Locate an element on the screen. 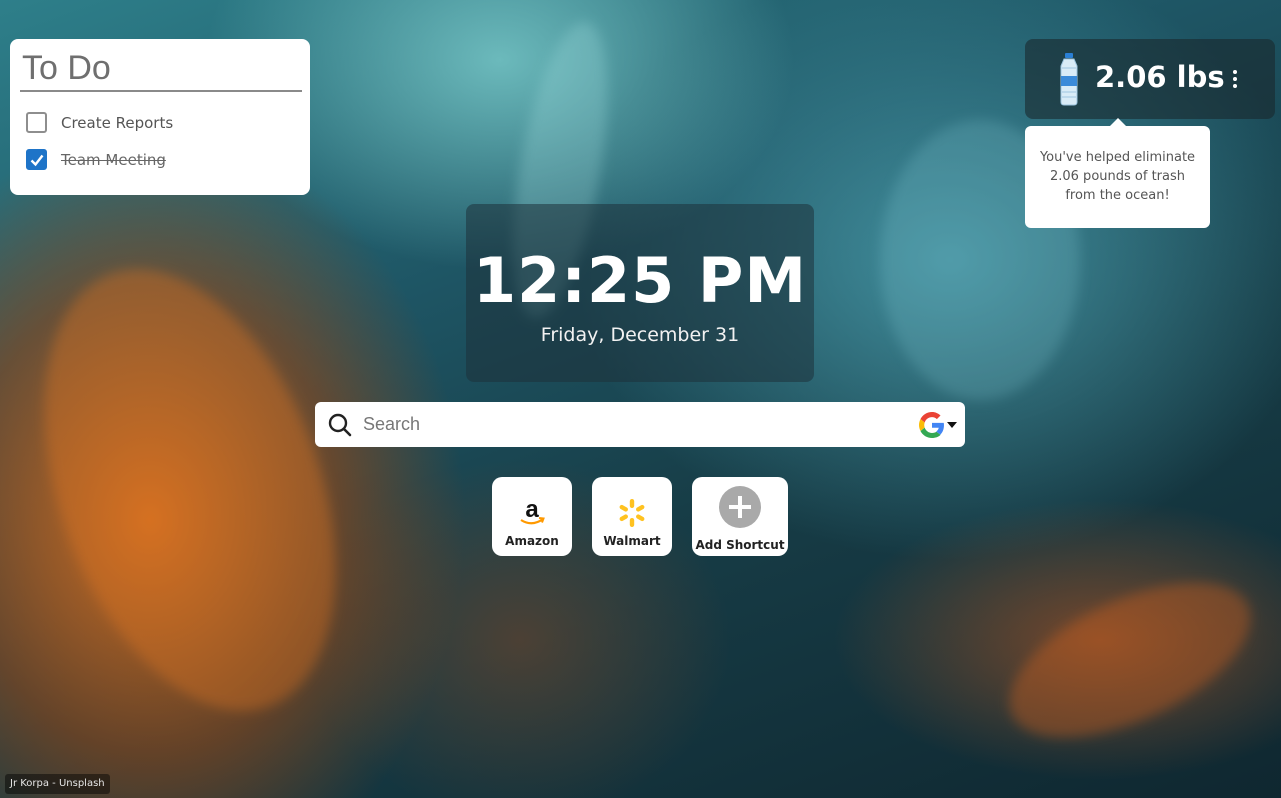 This screenshot has width=1281, height=798. walmart-icon is located at coordinates (632, 513).